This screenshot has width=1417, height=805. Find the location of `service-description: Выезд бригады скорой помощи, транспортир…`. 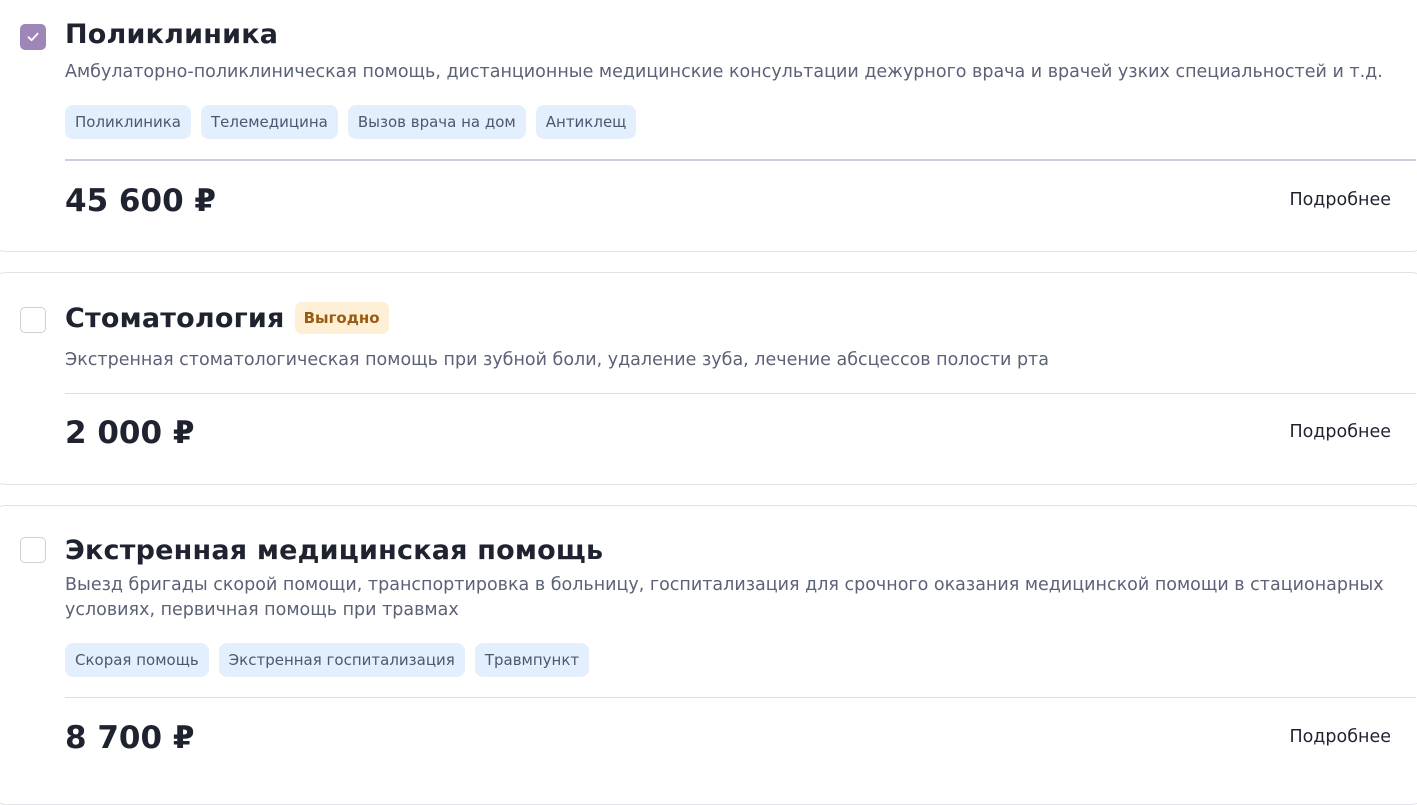

service-description: Выезд бригады скорой помощи, транспортир… is located at coordinates (724, 597).